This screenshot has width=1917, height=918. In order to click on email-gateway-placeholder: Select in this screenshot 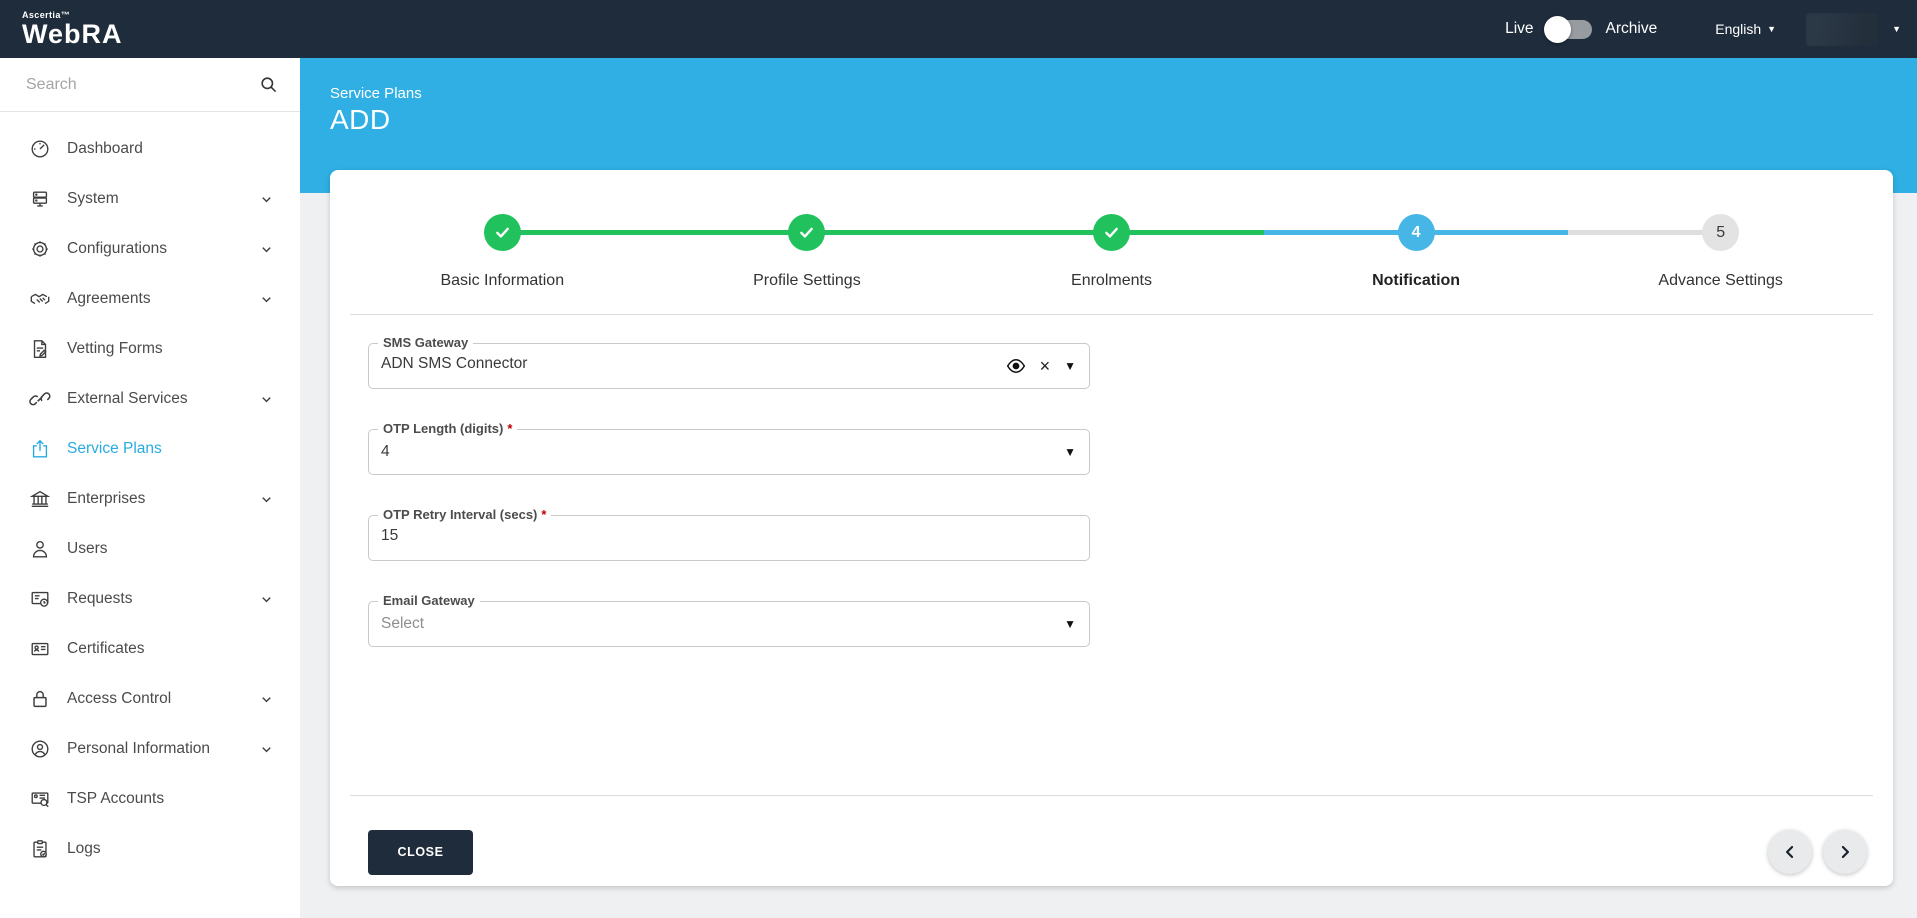, I will do `click(403, 623)`.